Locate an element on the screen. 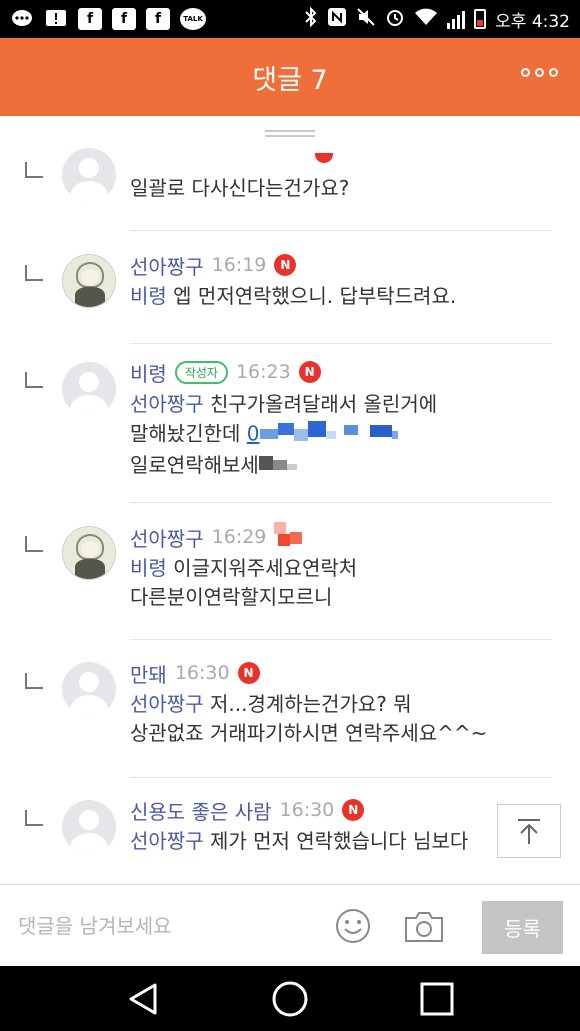  wifi-icon is located at coordinates (426, 19).